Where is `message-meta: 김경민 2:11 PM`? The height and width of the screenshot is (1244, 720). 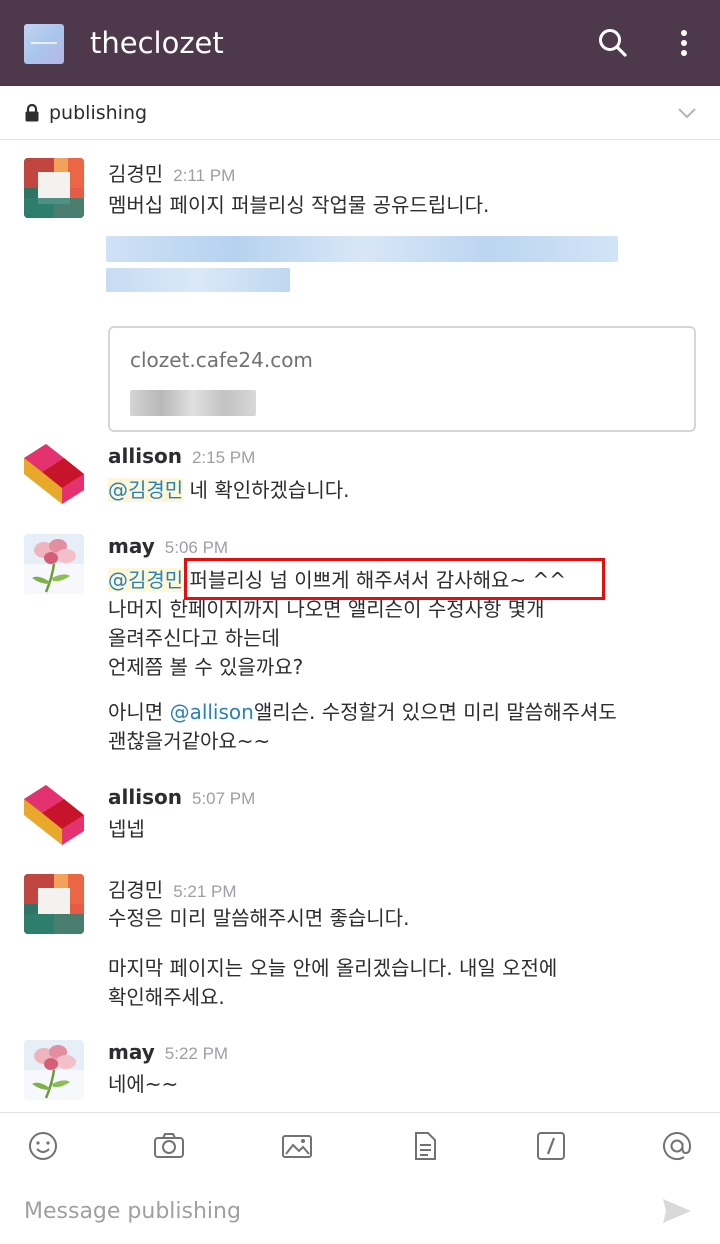
message-meta: 김경민 2:11 PM is located at coordinates (171, 172).